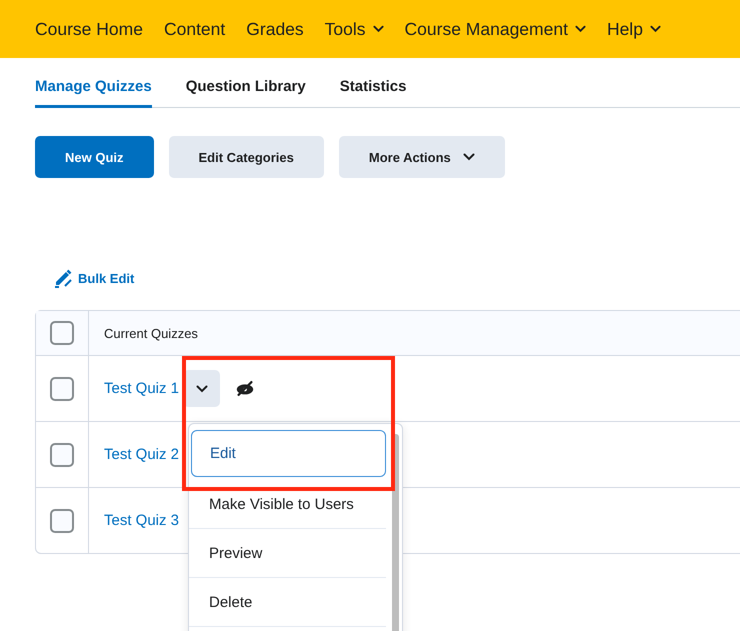  I want to click on menu-item: Delete, so click(287, 602).